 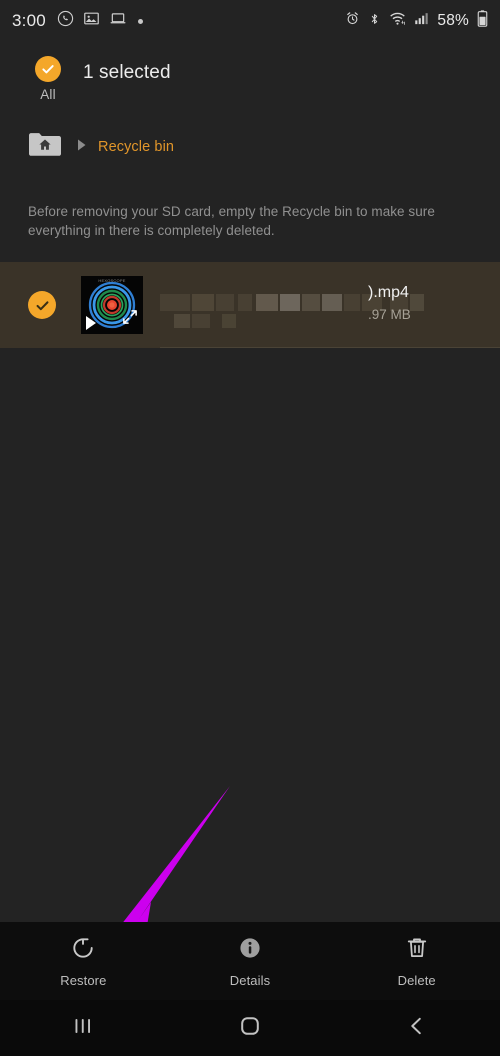 I want to click on home-button, so click(x=250, y=1028).